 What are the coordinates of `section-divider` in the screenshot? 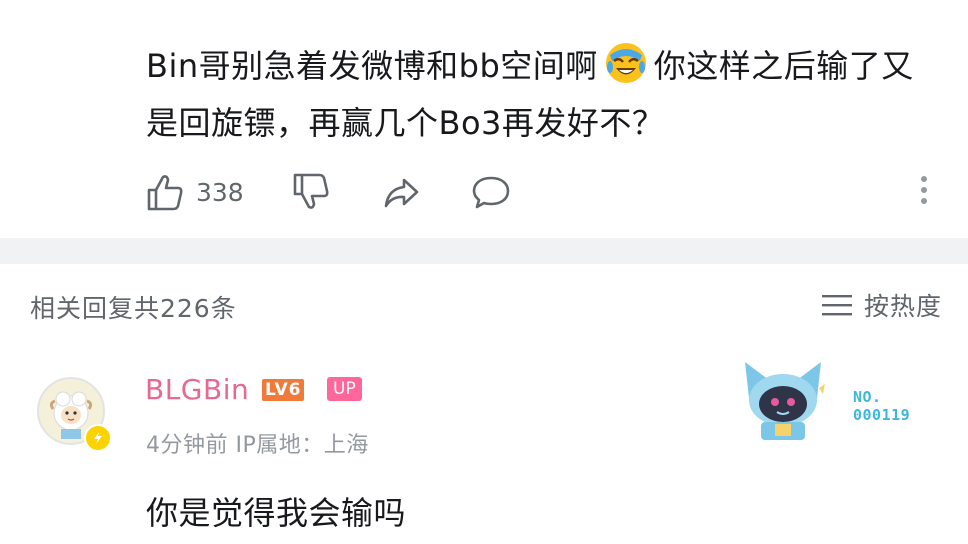 It's located at (484, 251).